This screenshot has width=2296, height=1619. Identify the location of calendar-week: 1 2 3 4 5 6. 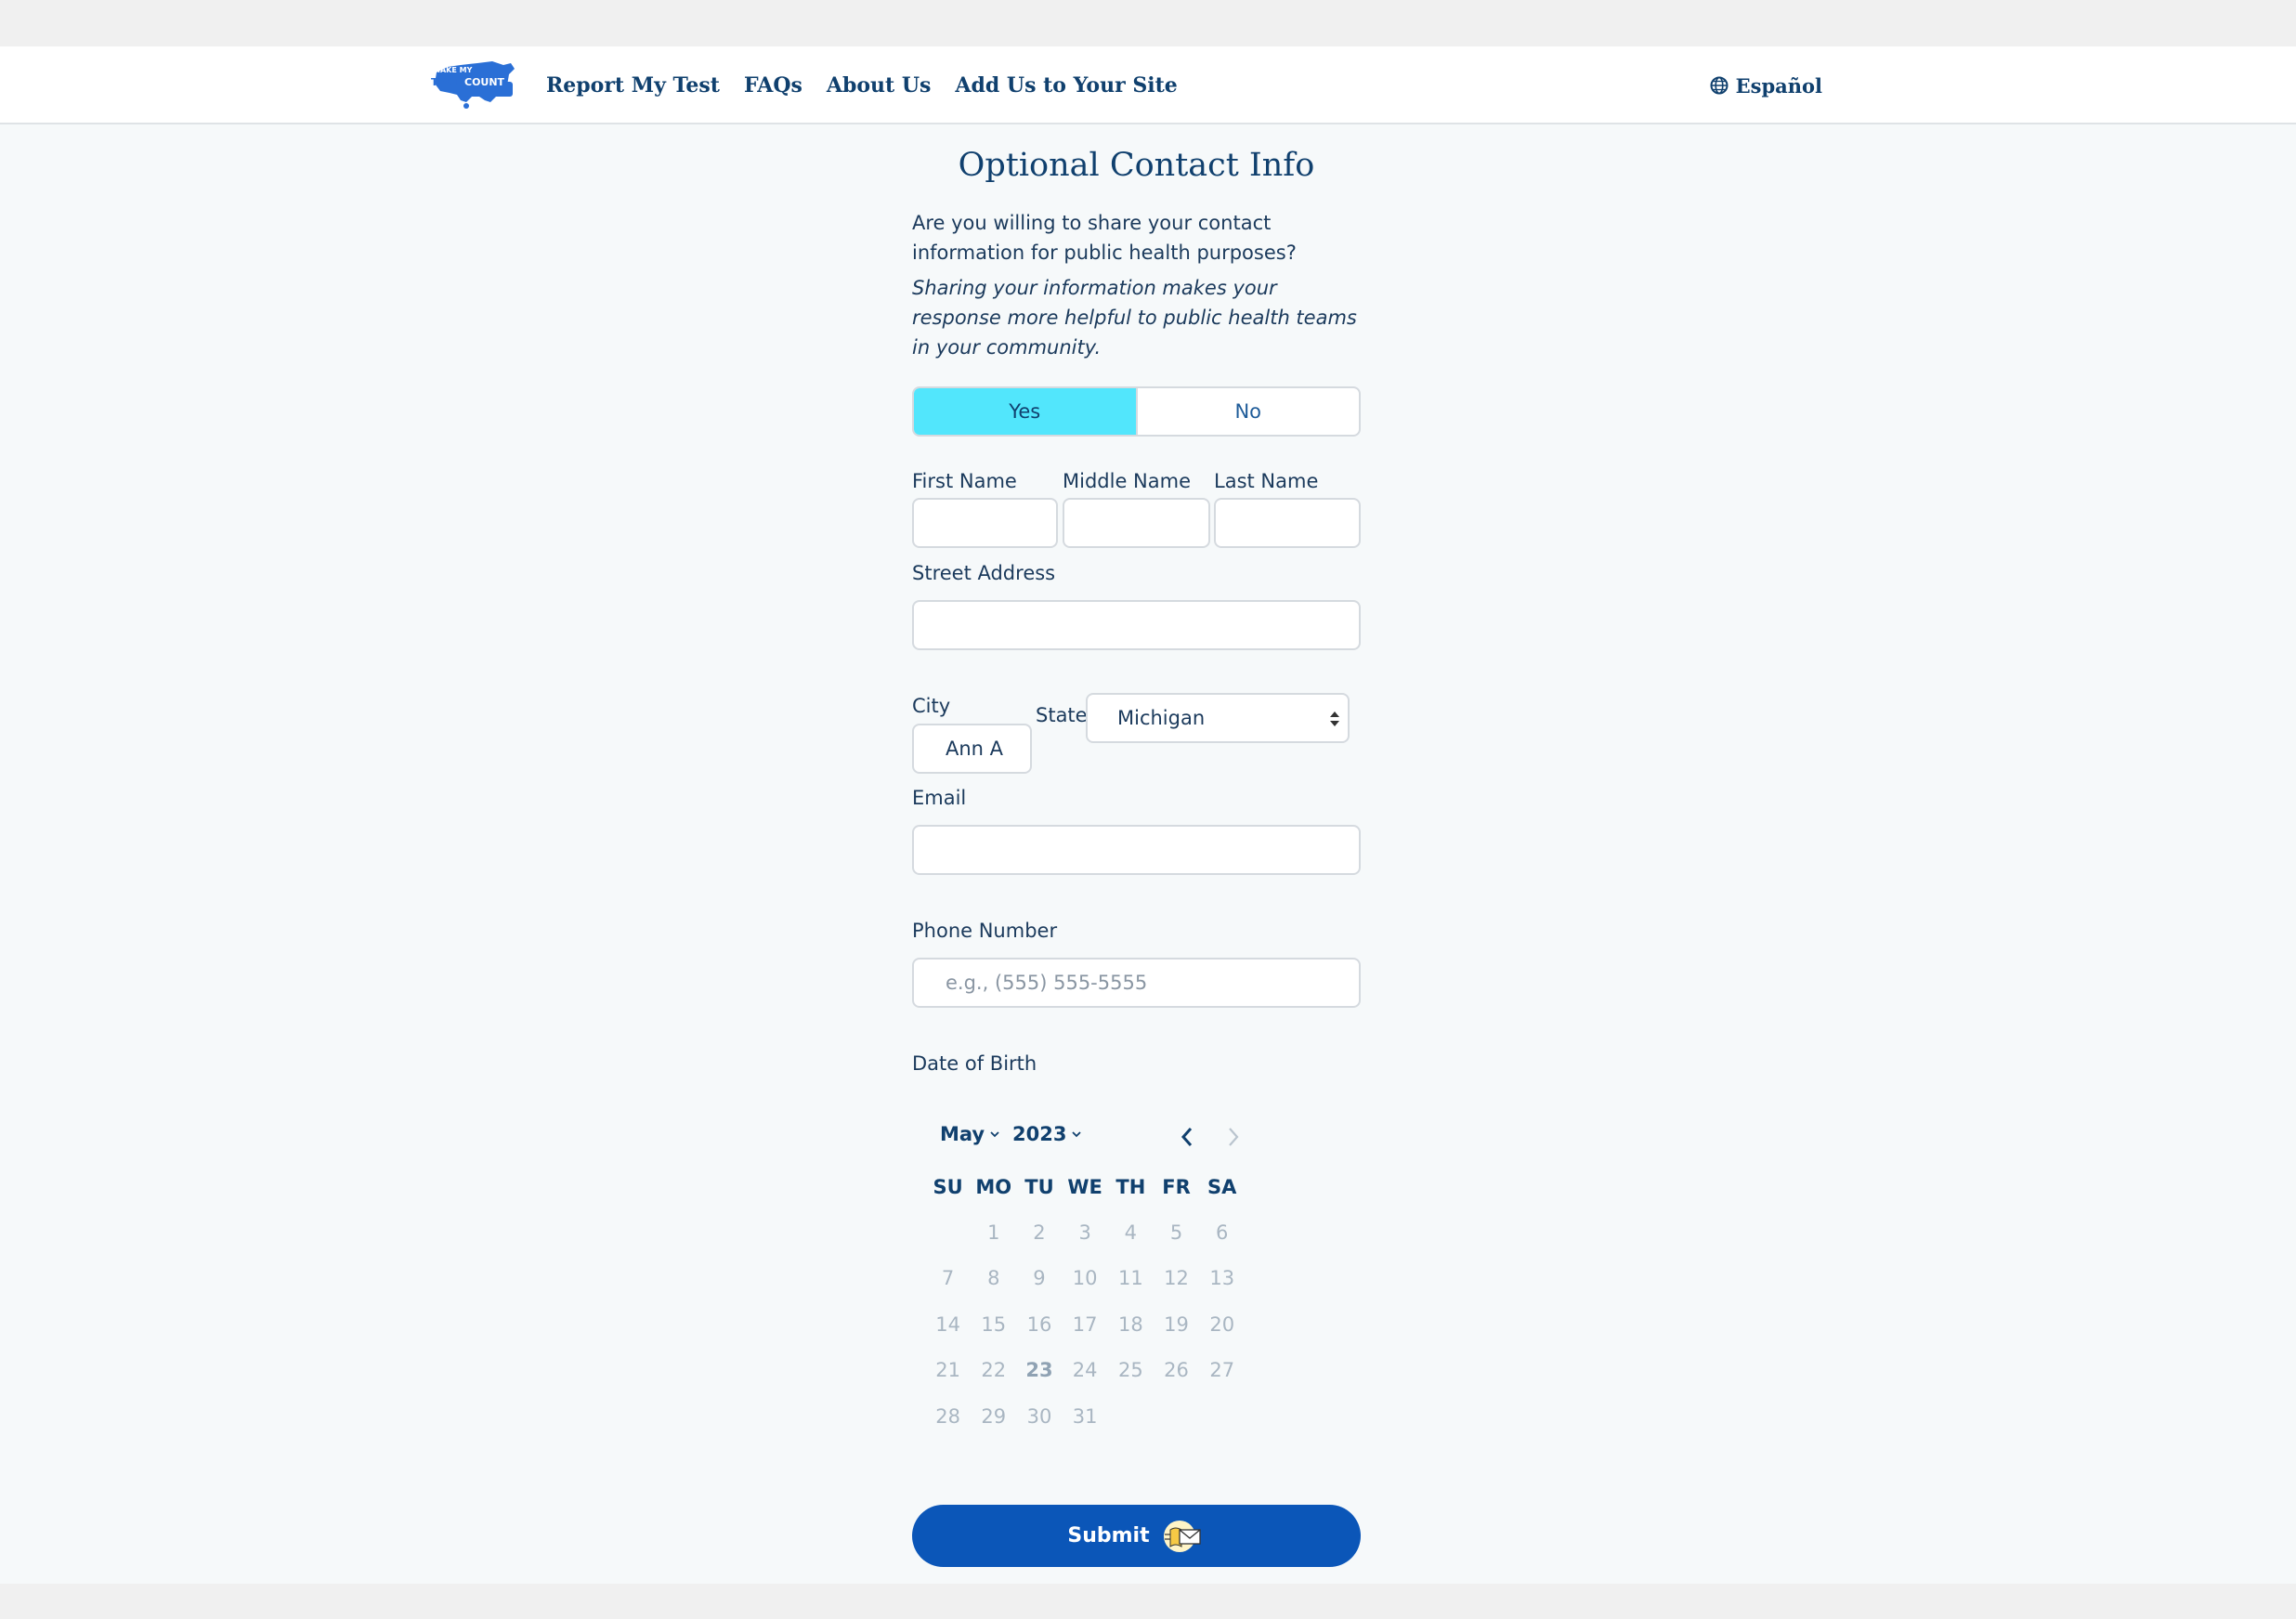
(1087, 1232).